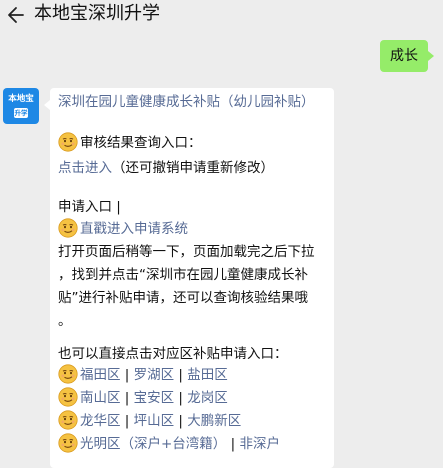 This screenshot has width=443, height=468. Describe the element at coordinates (153, 444) in the screenshot. I see `district-link-guangming: 光明区（深户+台湾籍）` at that location.